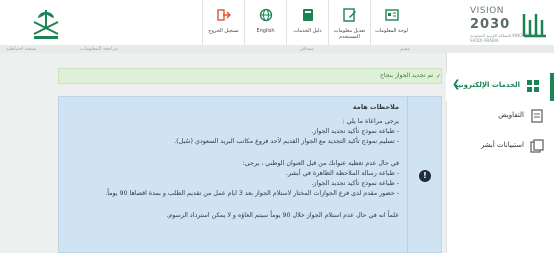 The image size is (554, 253). I want to click on logout-label: تسجيل الخروج, so click(223, 31).